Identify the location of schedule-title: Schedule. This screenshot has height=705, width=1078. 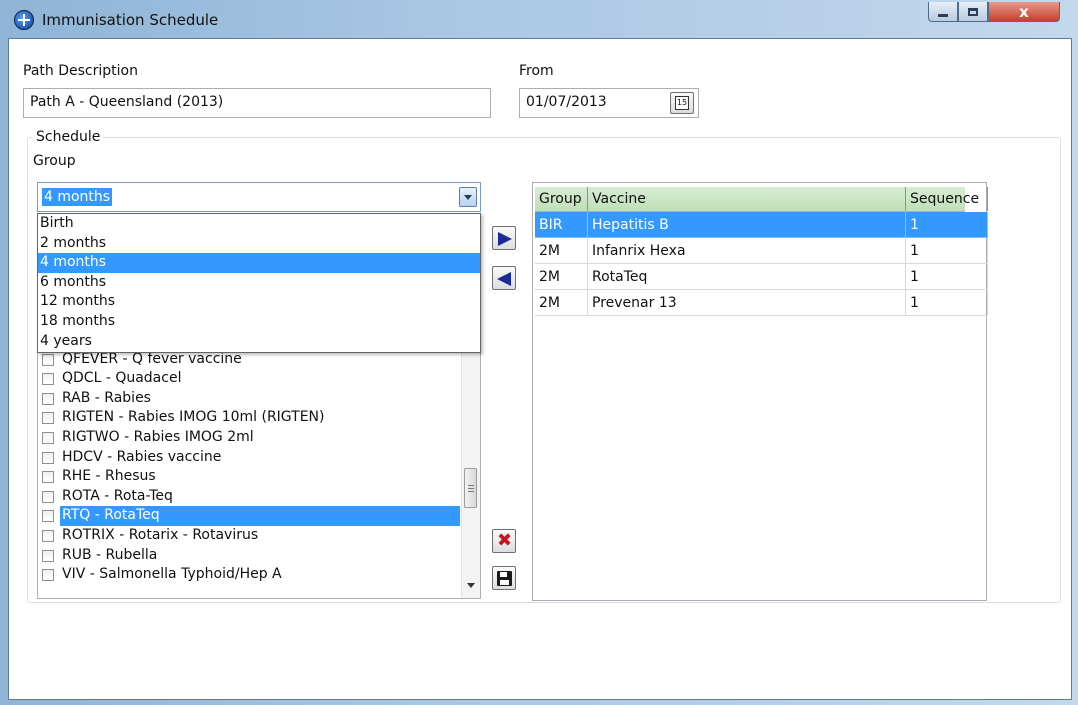
(68, 137).